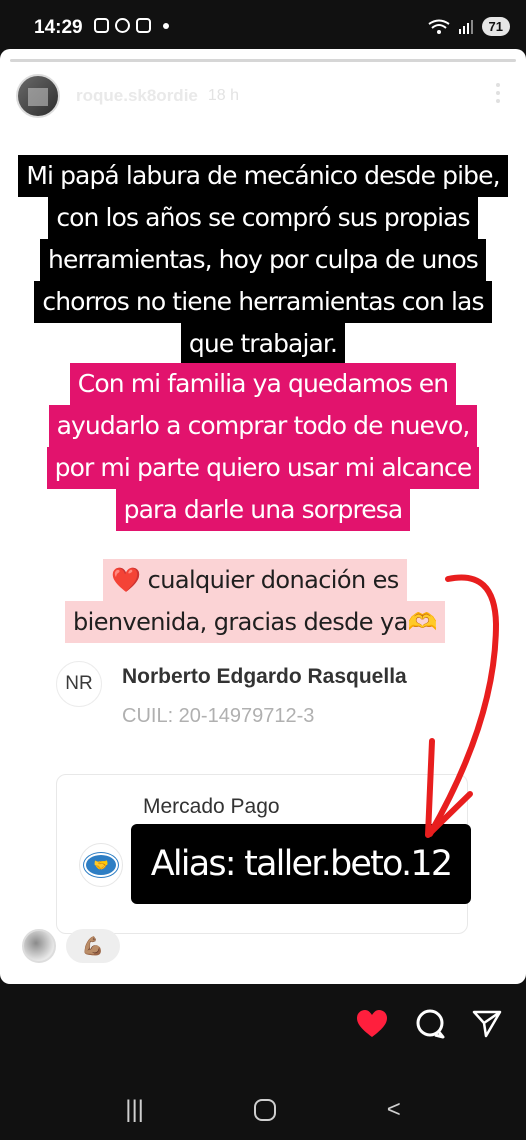 The width and height of the screenshot is (526, 1140). Describe the element at coordinates (498, 93) in the screenshot. I see `menu-dots-icon` at that location.